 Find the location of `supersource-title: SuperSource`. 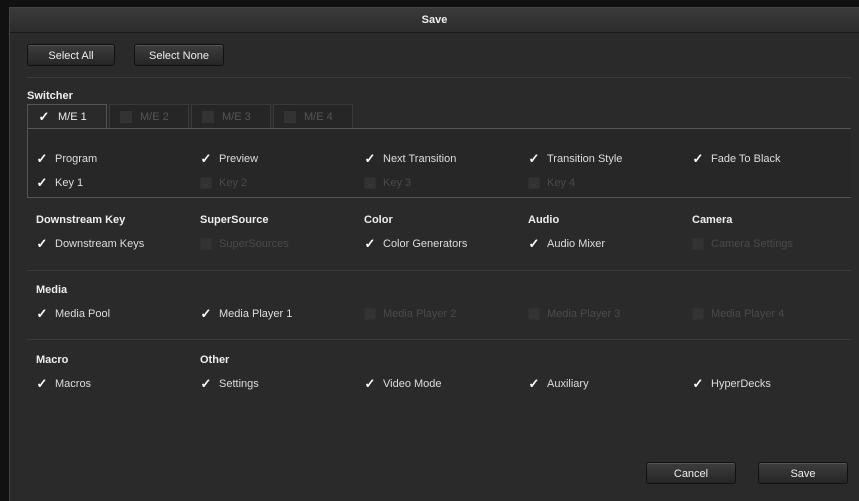

supersource-title: SuperSource is located at coordinates (234, 220).